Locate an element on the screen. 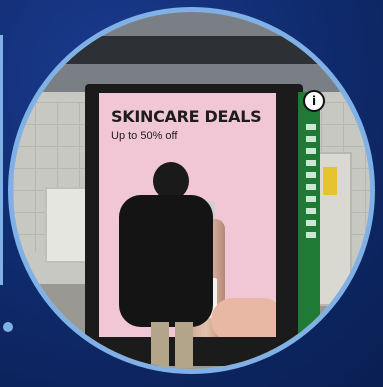 The width and height of the screenshot is (383, 387). side-panel-text is located at coordinates (311, 184).